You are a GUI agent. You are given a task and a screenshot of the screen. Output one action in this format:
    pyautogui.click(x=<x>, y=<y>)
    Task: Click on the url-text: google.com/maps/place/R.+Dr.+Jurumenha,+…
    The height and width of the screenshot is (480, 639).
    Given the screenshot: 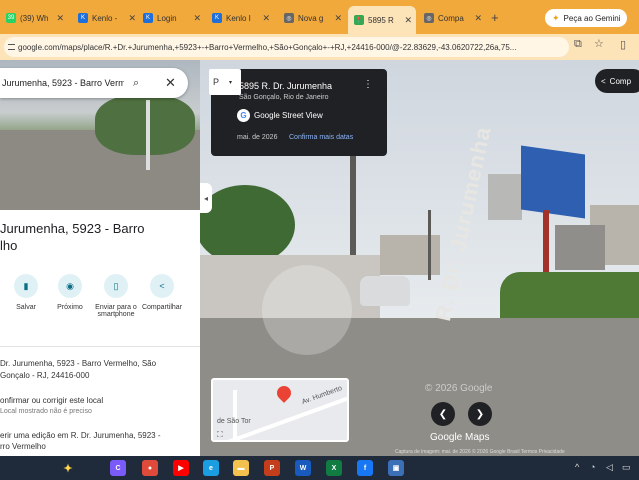 What is the action you would take?
    pyautogui.click(x=267, y=47)
    